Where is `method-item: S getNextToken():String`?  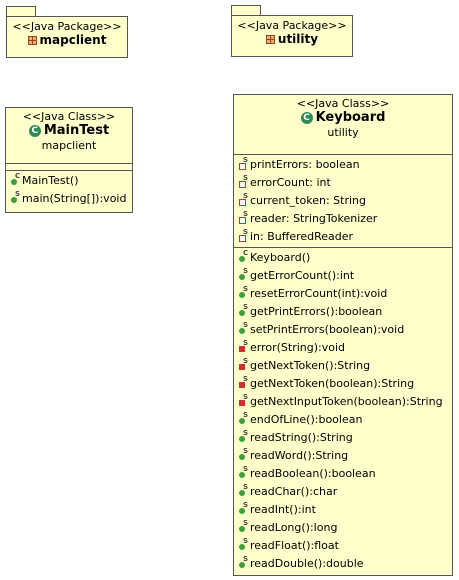
method-item: S getNextToken():String is located at coordinates (345, 366).